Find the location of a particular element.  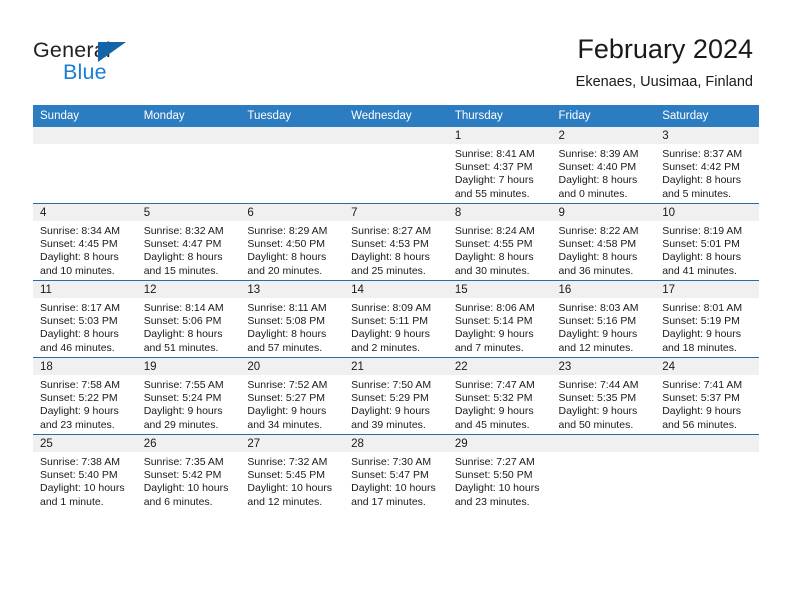

sunset-text: Sunset: 5:37 PM is located at coordinates (701, 398).